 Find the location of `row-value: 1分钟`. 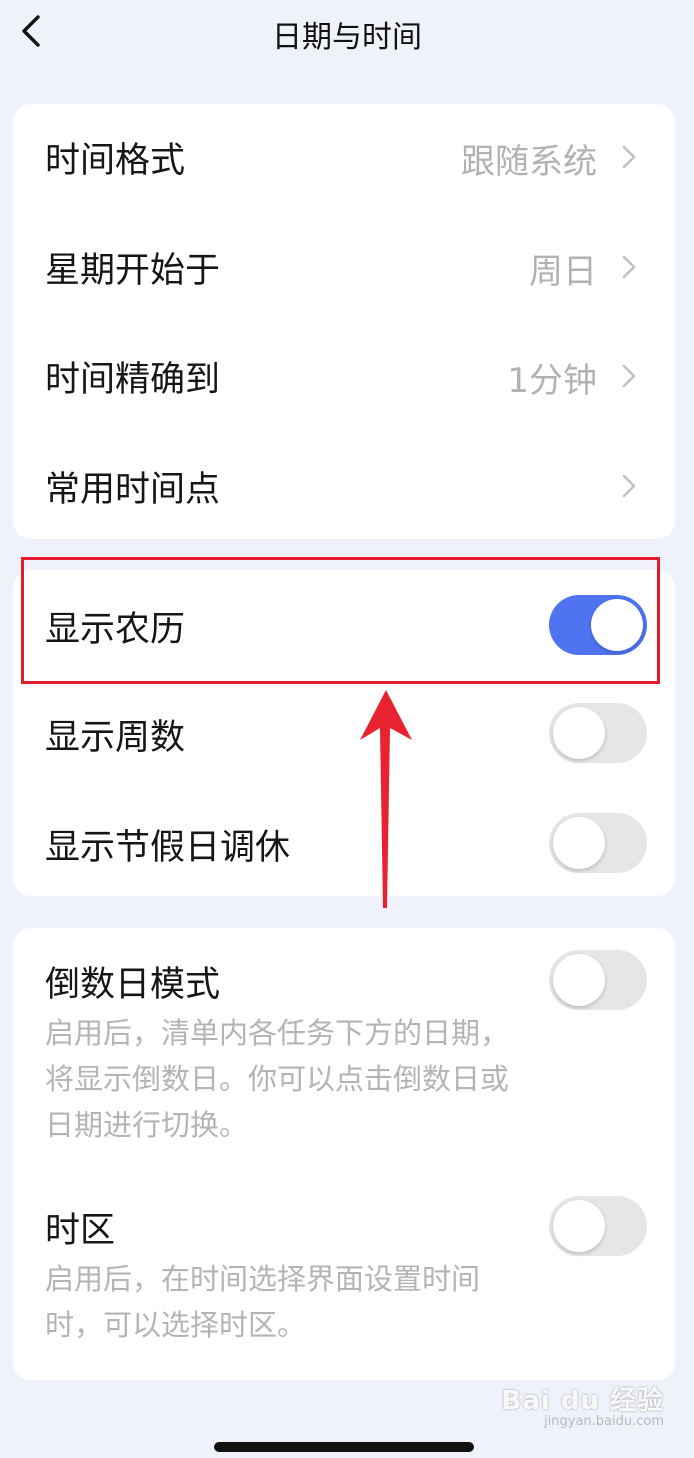

row-value: 1分钟 is located at coordinates (552, 381).